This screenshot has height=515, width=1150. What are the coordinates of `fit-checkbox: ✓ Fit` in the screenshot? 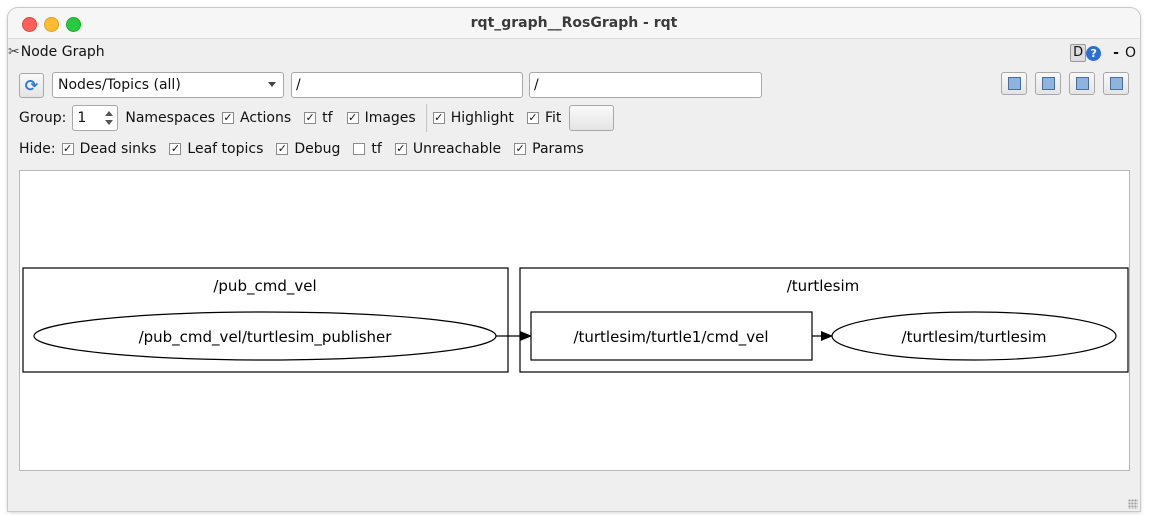 It's located at (544, 118).